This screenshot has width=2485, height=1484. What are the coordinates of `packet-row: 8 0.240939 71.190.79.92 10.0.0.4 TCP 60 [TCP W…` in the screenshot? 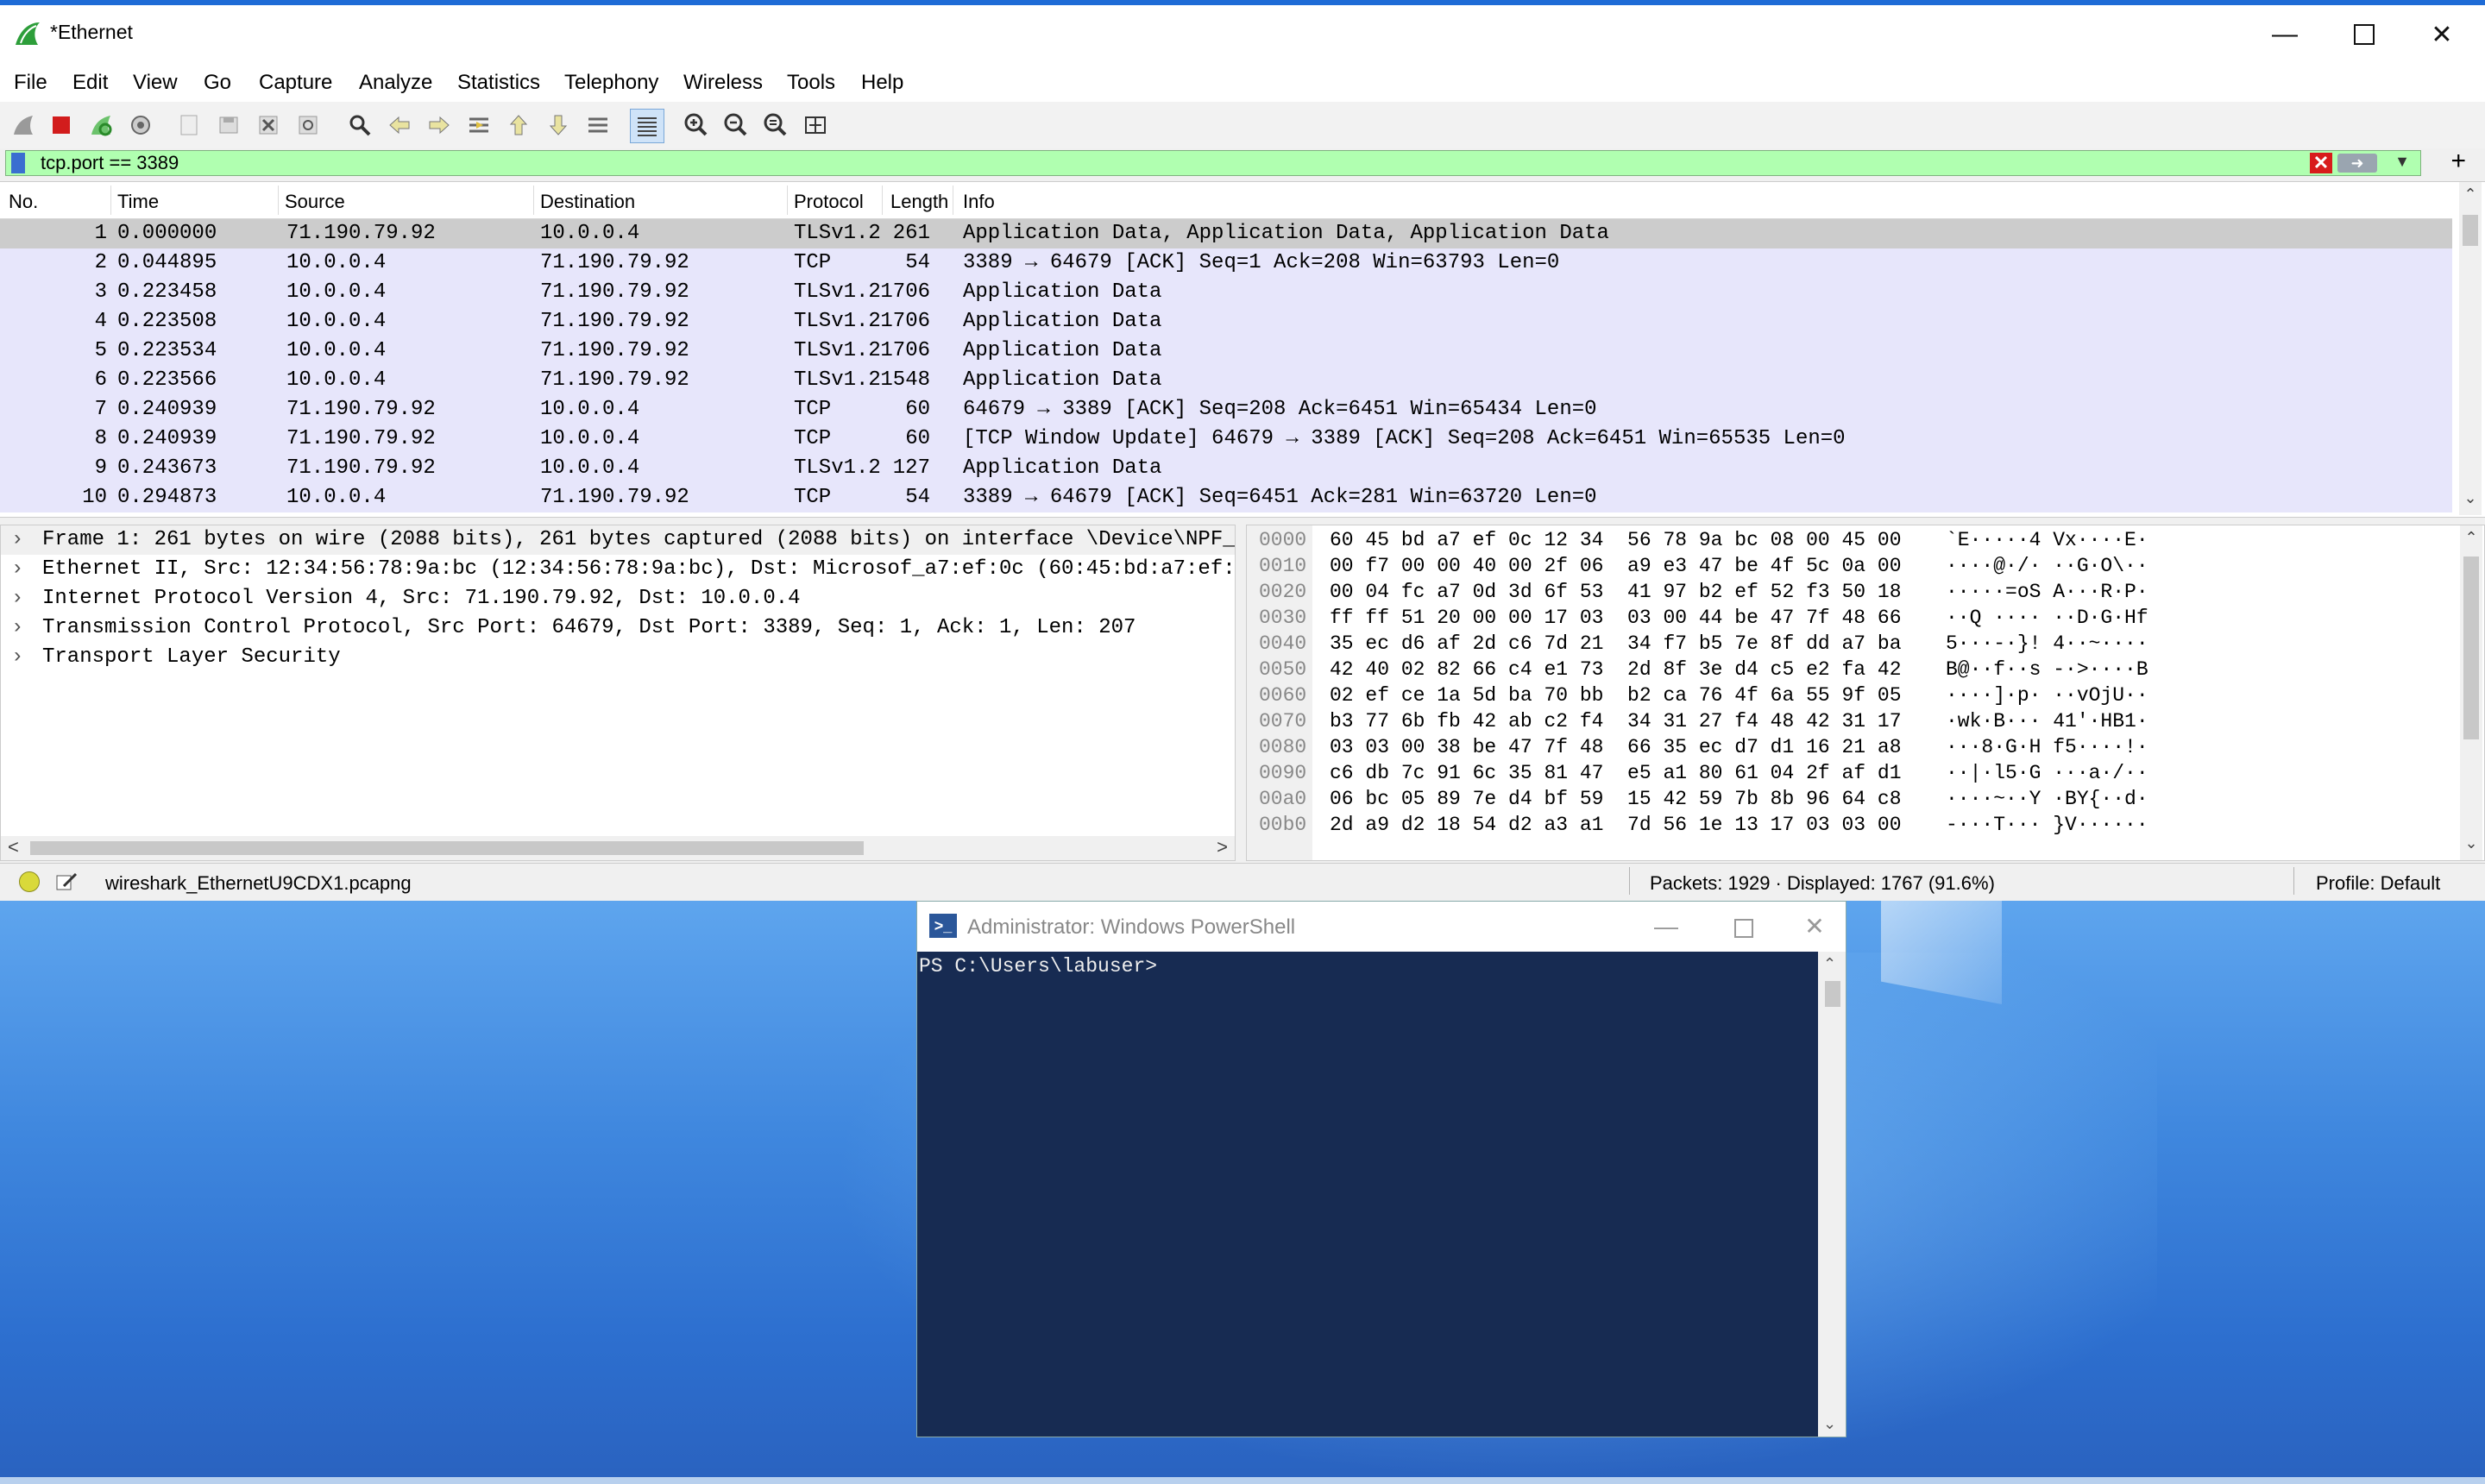 It's located at (1226, 439).